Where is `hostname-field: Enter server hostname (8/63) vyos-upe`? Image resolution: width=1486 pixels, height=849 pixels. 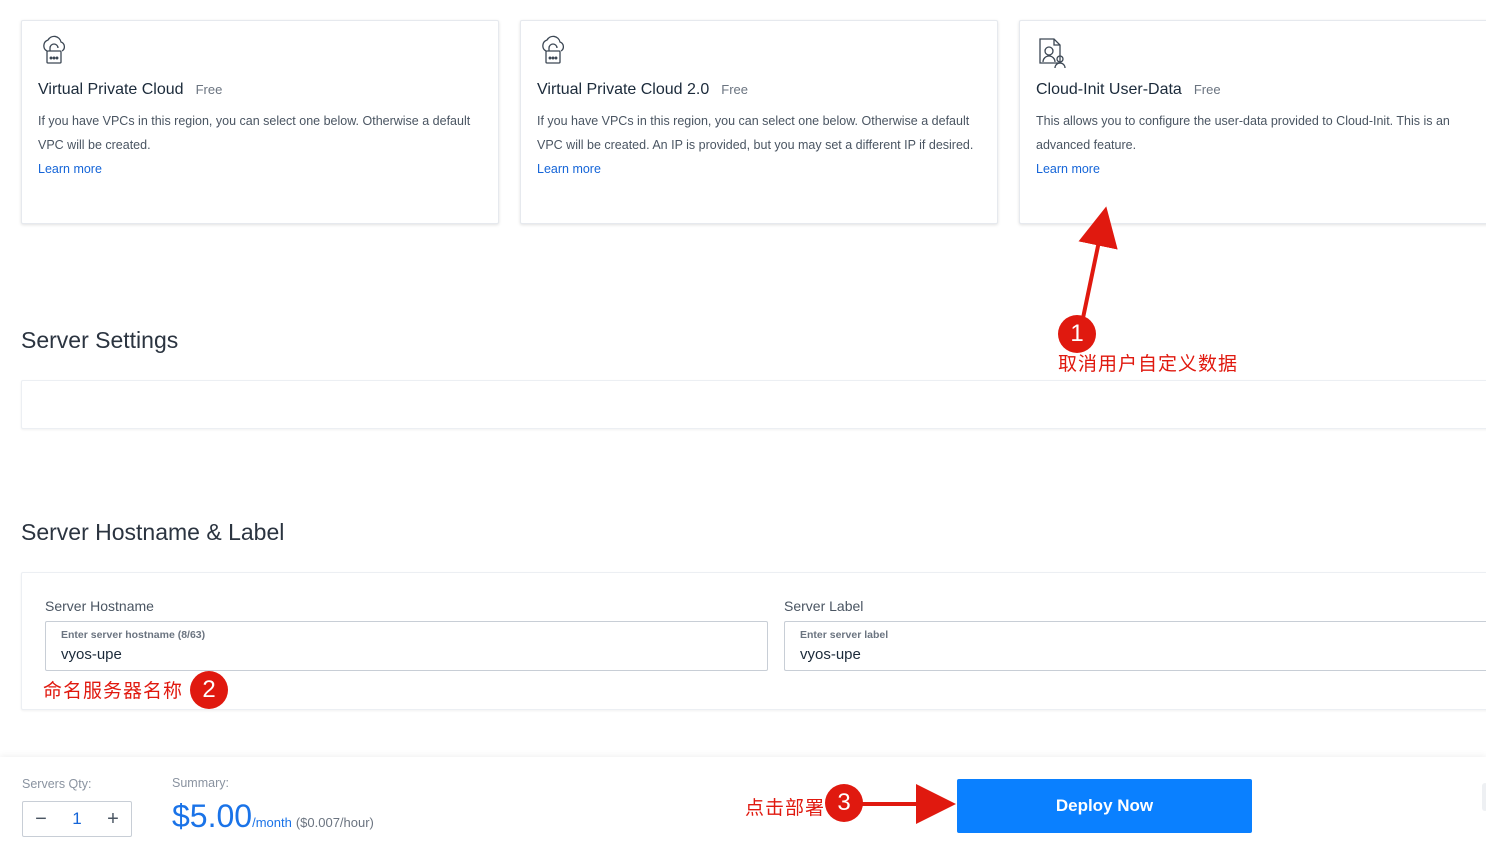
hostname-field: Enter server hostname (8/63) vyos-upe is located at coordinates (406, 646).